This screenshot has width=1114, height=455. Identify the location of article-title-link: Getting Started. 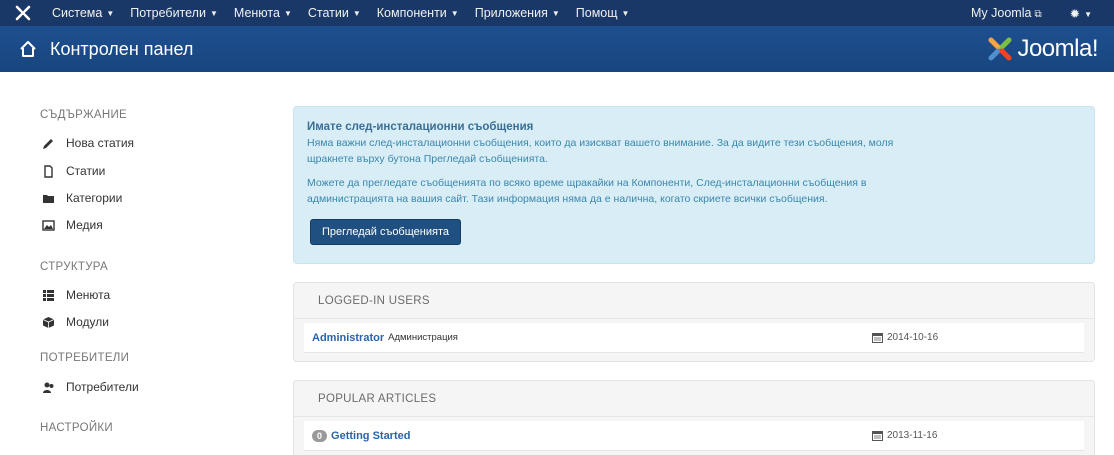
(370, 436).